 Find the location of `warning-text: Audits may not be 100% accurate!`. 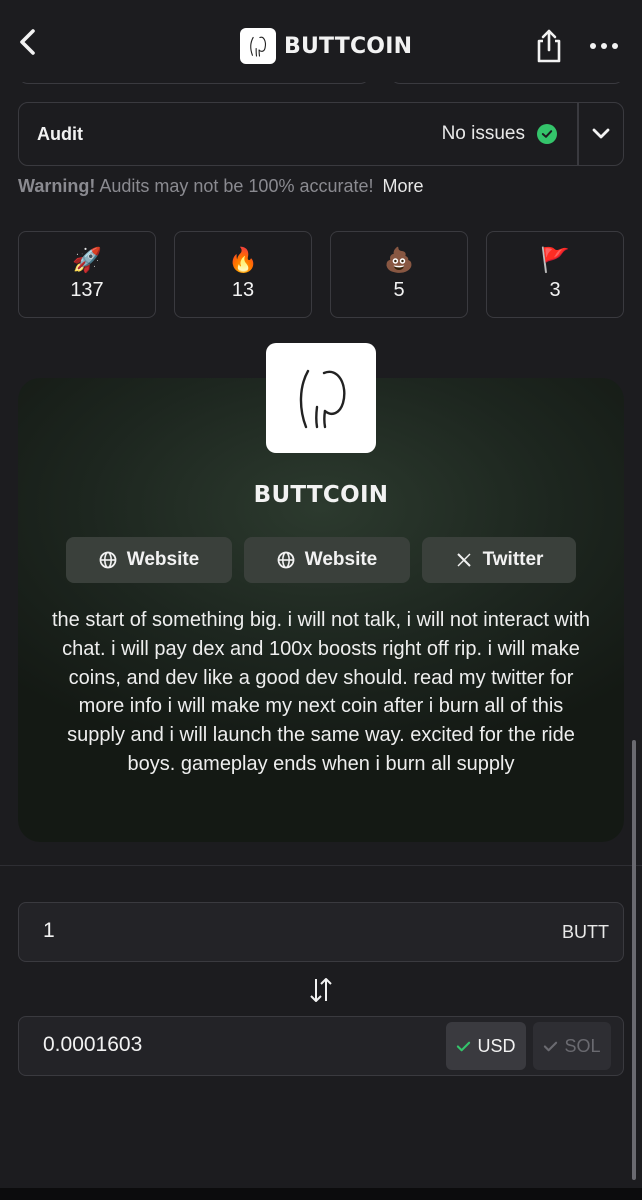

warning-text: Audits may not be 100% accurate! is located at coordinates (236, 186).